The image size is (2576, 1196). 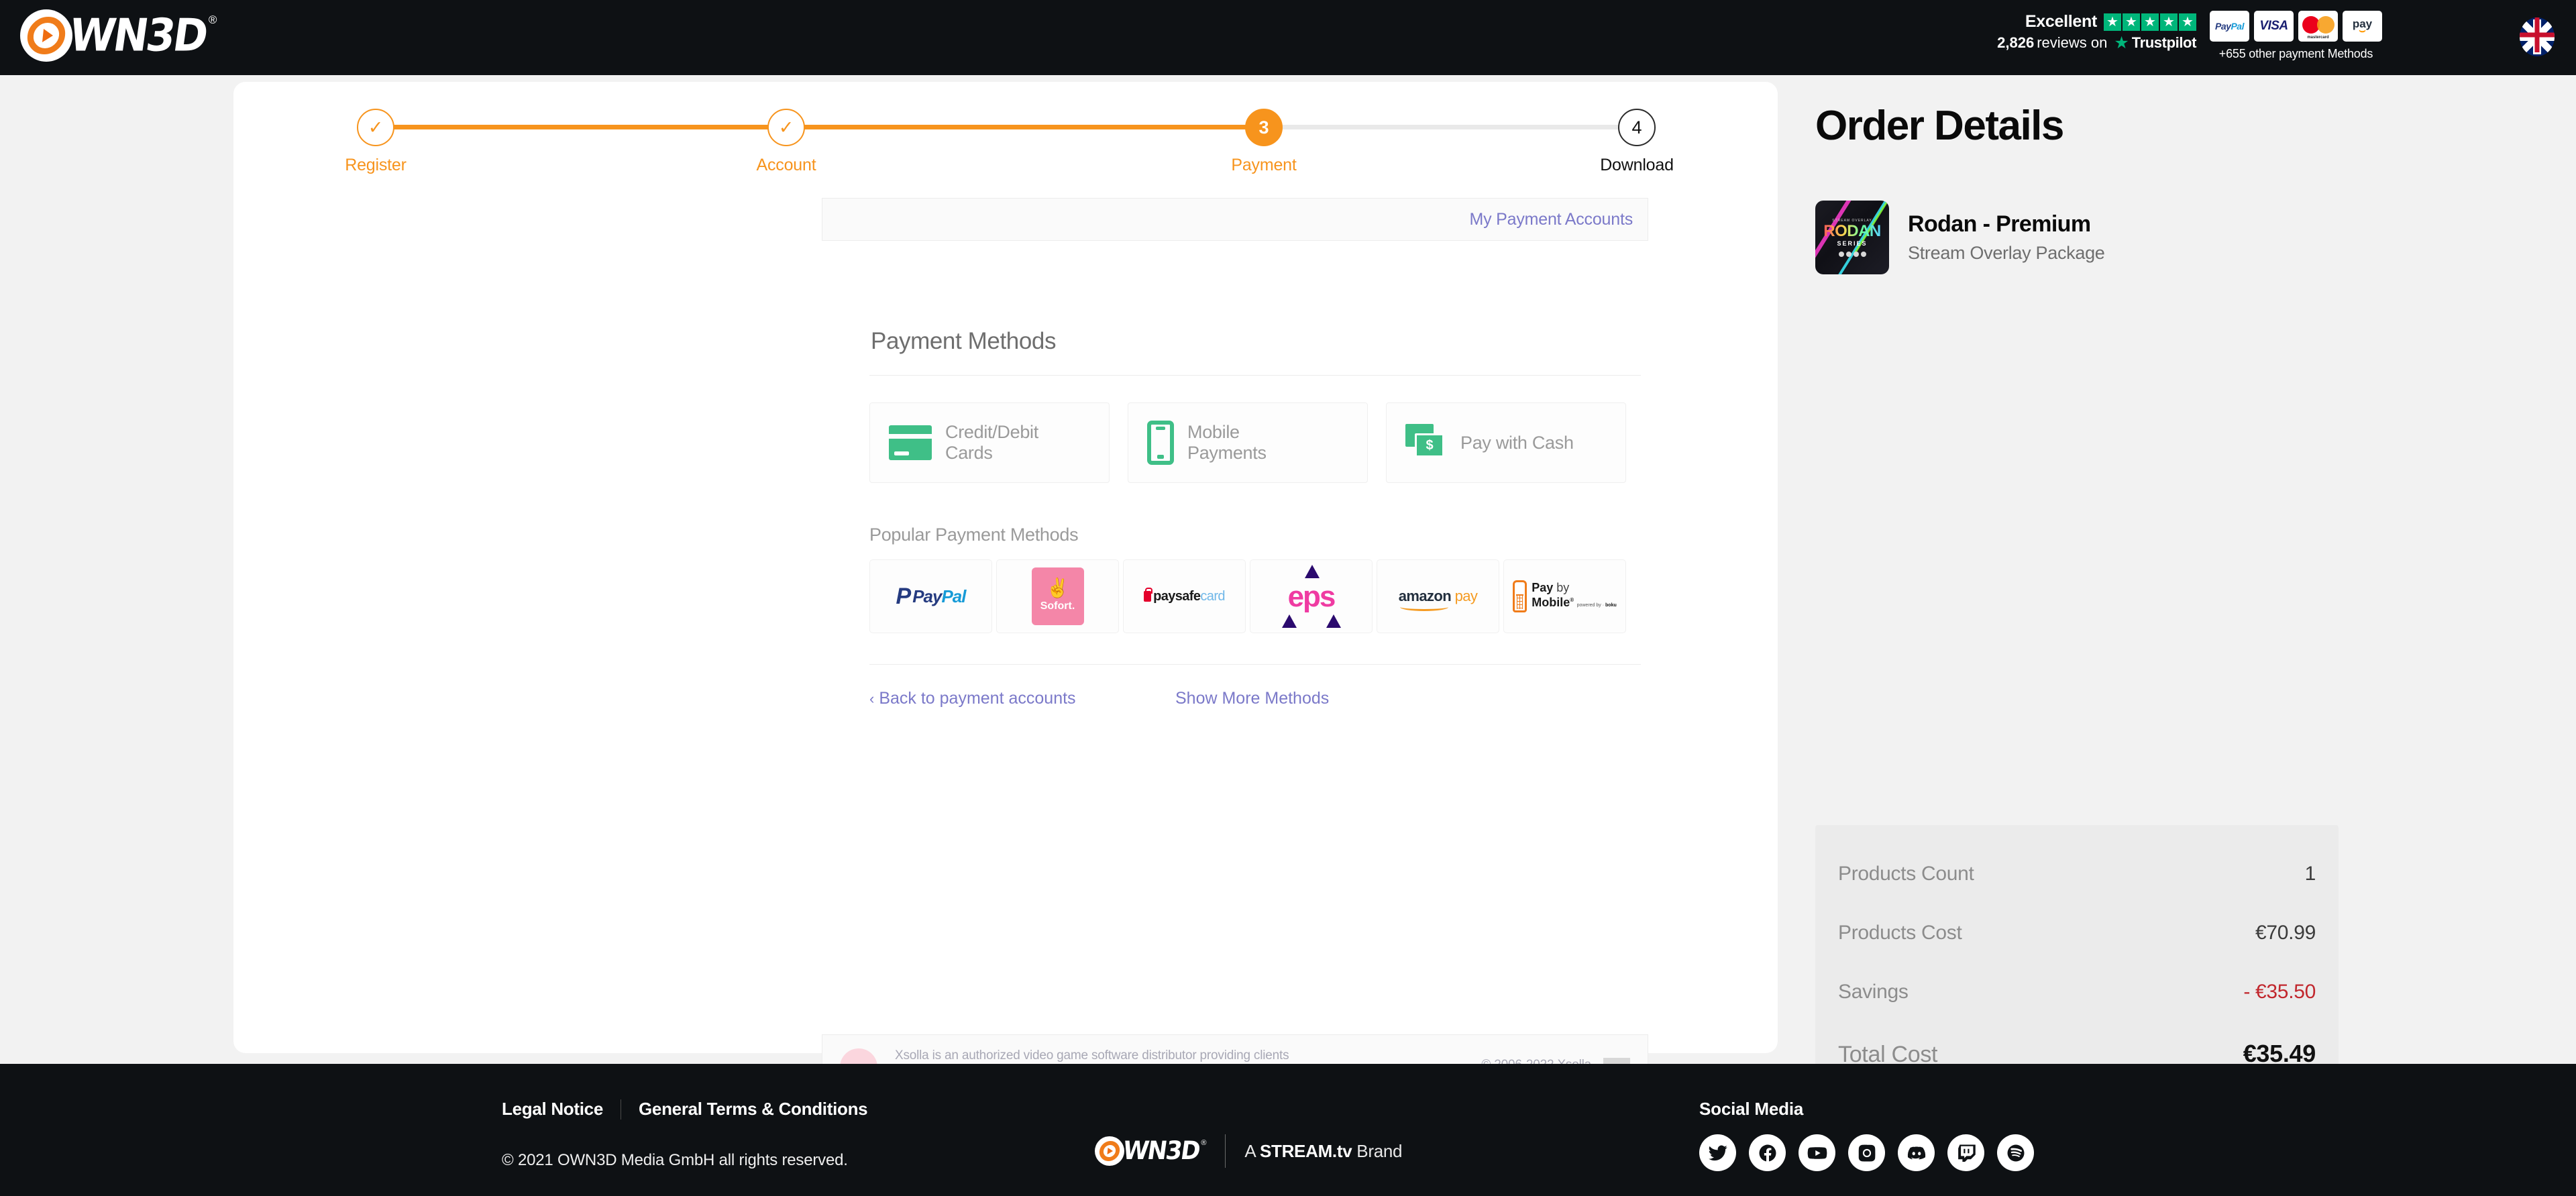 What do you see at coordinates (1517, 443) in the screenshot?
I see `payment-method-label: Pay with Cash` at bounding box center [1517, 443].